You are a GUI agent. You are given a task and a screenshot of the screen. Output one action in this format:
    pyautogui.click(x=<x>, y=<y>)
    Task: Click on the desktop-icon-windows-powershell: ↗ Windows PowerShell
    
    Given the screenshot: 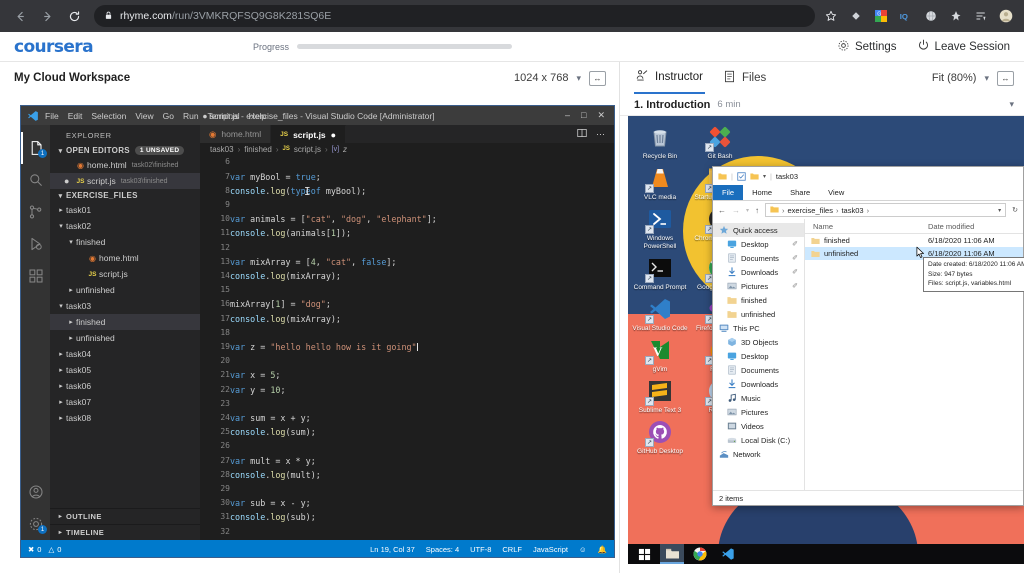 What is the action you would take?
    pyautogui.click(x=660, y=227)
    